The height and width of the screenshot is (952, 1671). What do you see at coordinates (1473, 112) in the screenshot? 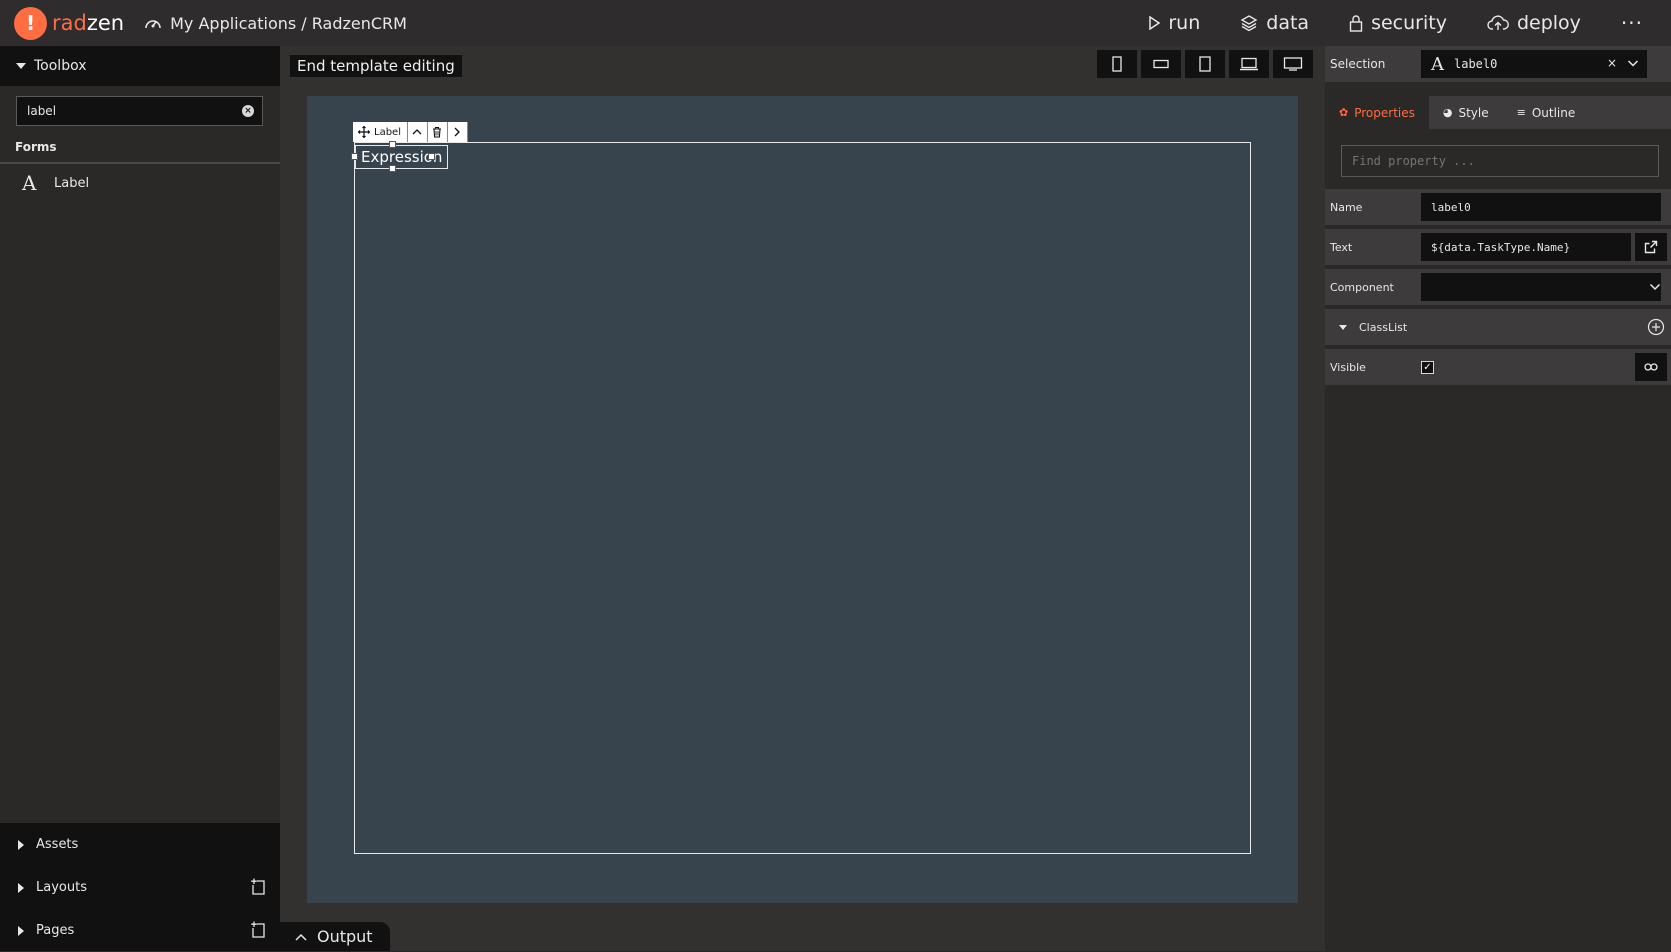
I see `tab-style-label: Style` at bounding box center [1473, 112].